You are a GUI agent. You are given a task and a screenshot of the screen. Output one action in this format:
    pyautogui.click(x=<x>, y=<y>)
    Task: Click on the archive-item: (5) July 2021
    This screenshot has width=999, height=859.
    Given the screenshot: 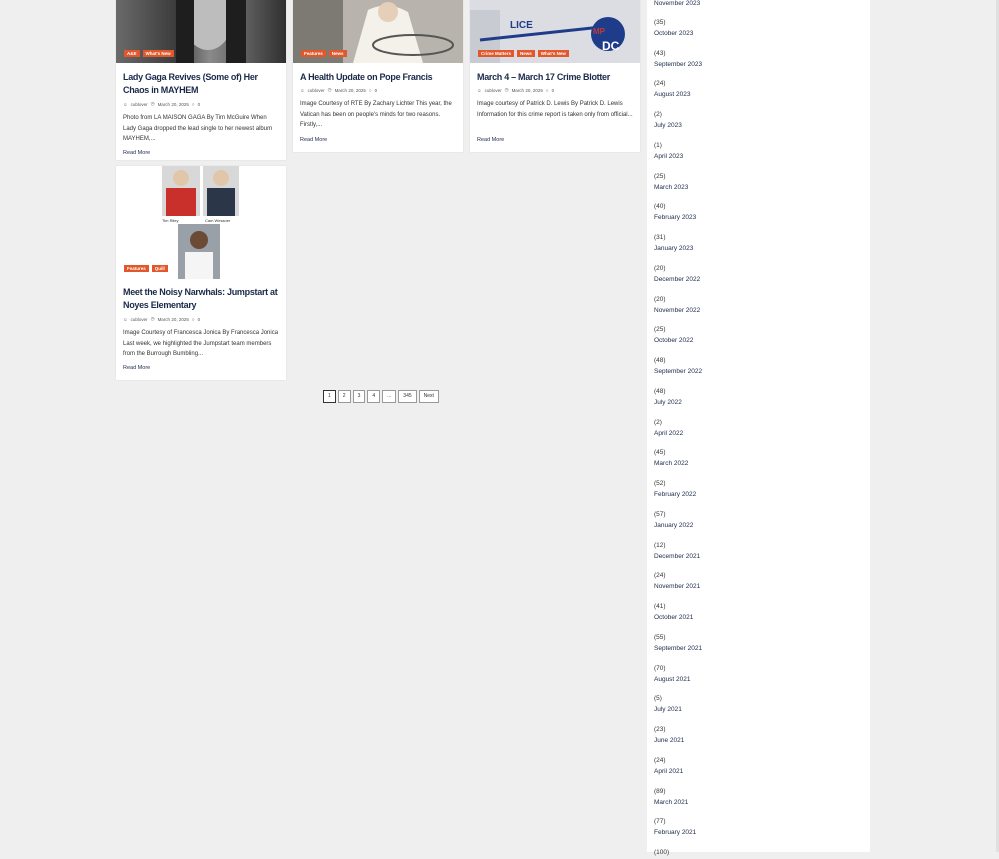 What is the action you would take?
    pyautogui.click(x=668, y=704)
    